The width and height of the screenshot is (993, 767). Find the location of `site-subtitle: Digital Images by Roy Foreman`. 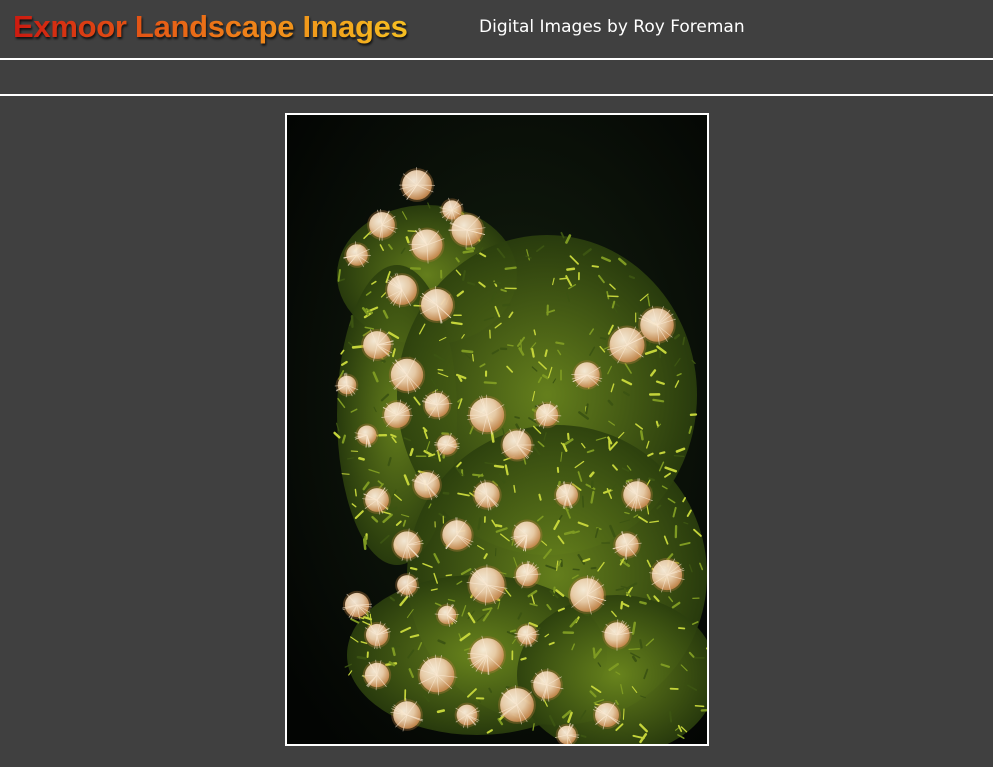

site-subtitle: Digital Images by Roy Foreman is located at coordinates (612, 27).